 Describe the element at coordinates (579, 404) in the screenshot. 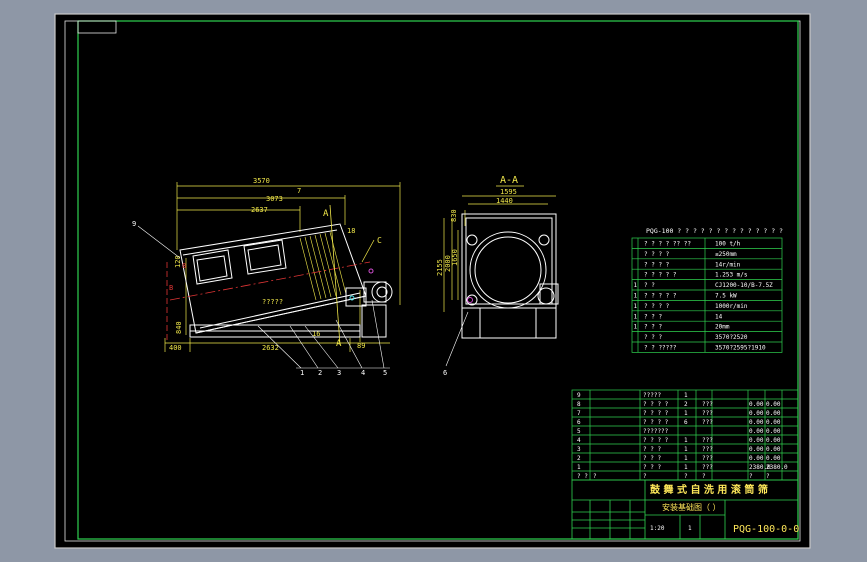

I see `bom-cell-no: 8` at that location.